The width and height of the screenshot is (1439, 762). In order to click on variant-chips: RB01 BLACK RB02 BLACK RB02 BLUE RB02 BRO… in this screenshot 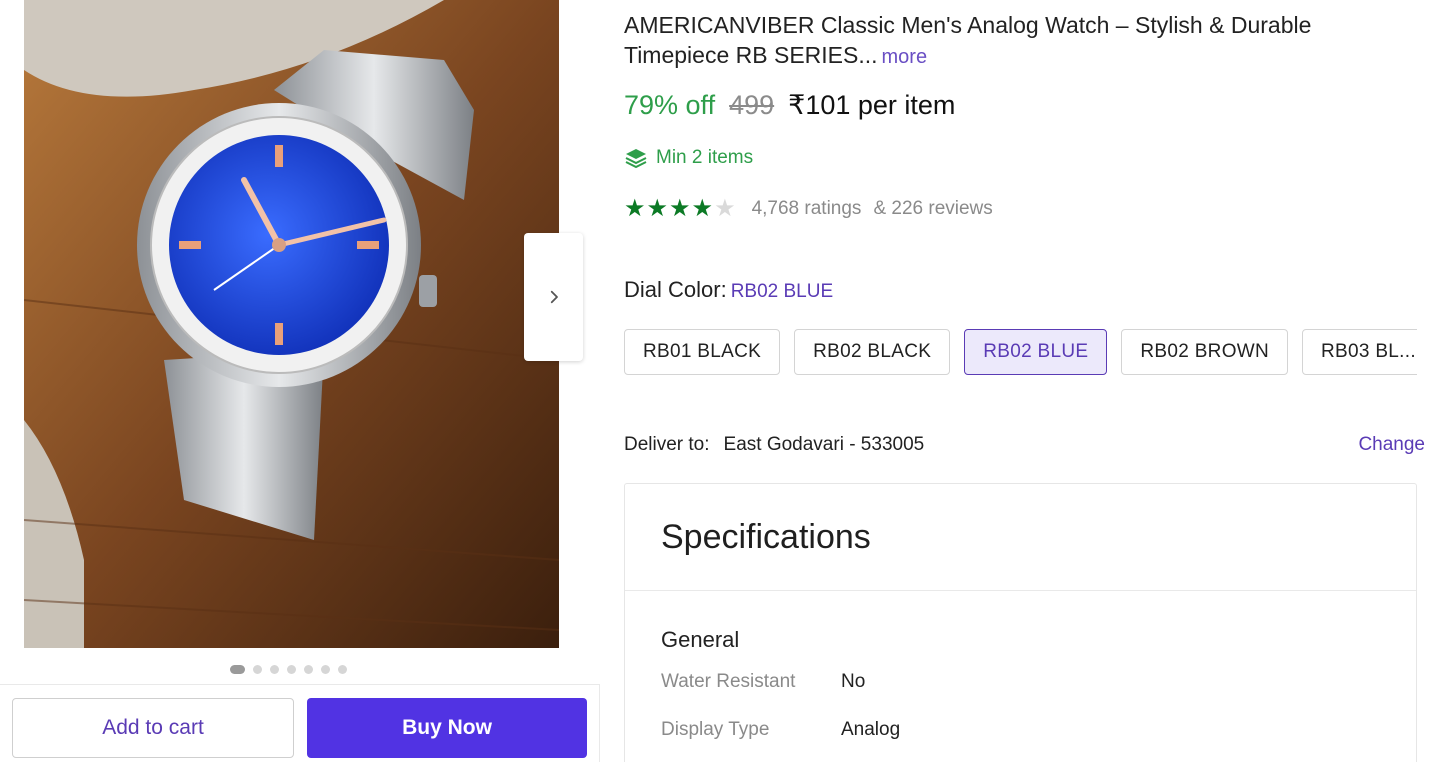, I will do `click(1020, 353)`.